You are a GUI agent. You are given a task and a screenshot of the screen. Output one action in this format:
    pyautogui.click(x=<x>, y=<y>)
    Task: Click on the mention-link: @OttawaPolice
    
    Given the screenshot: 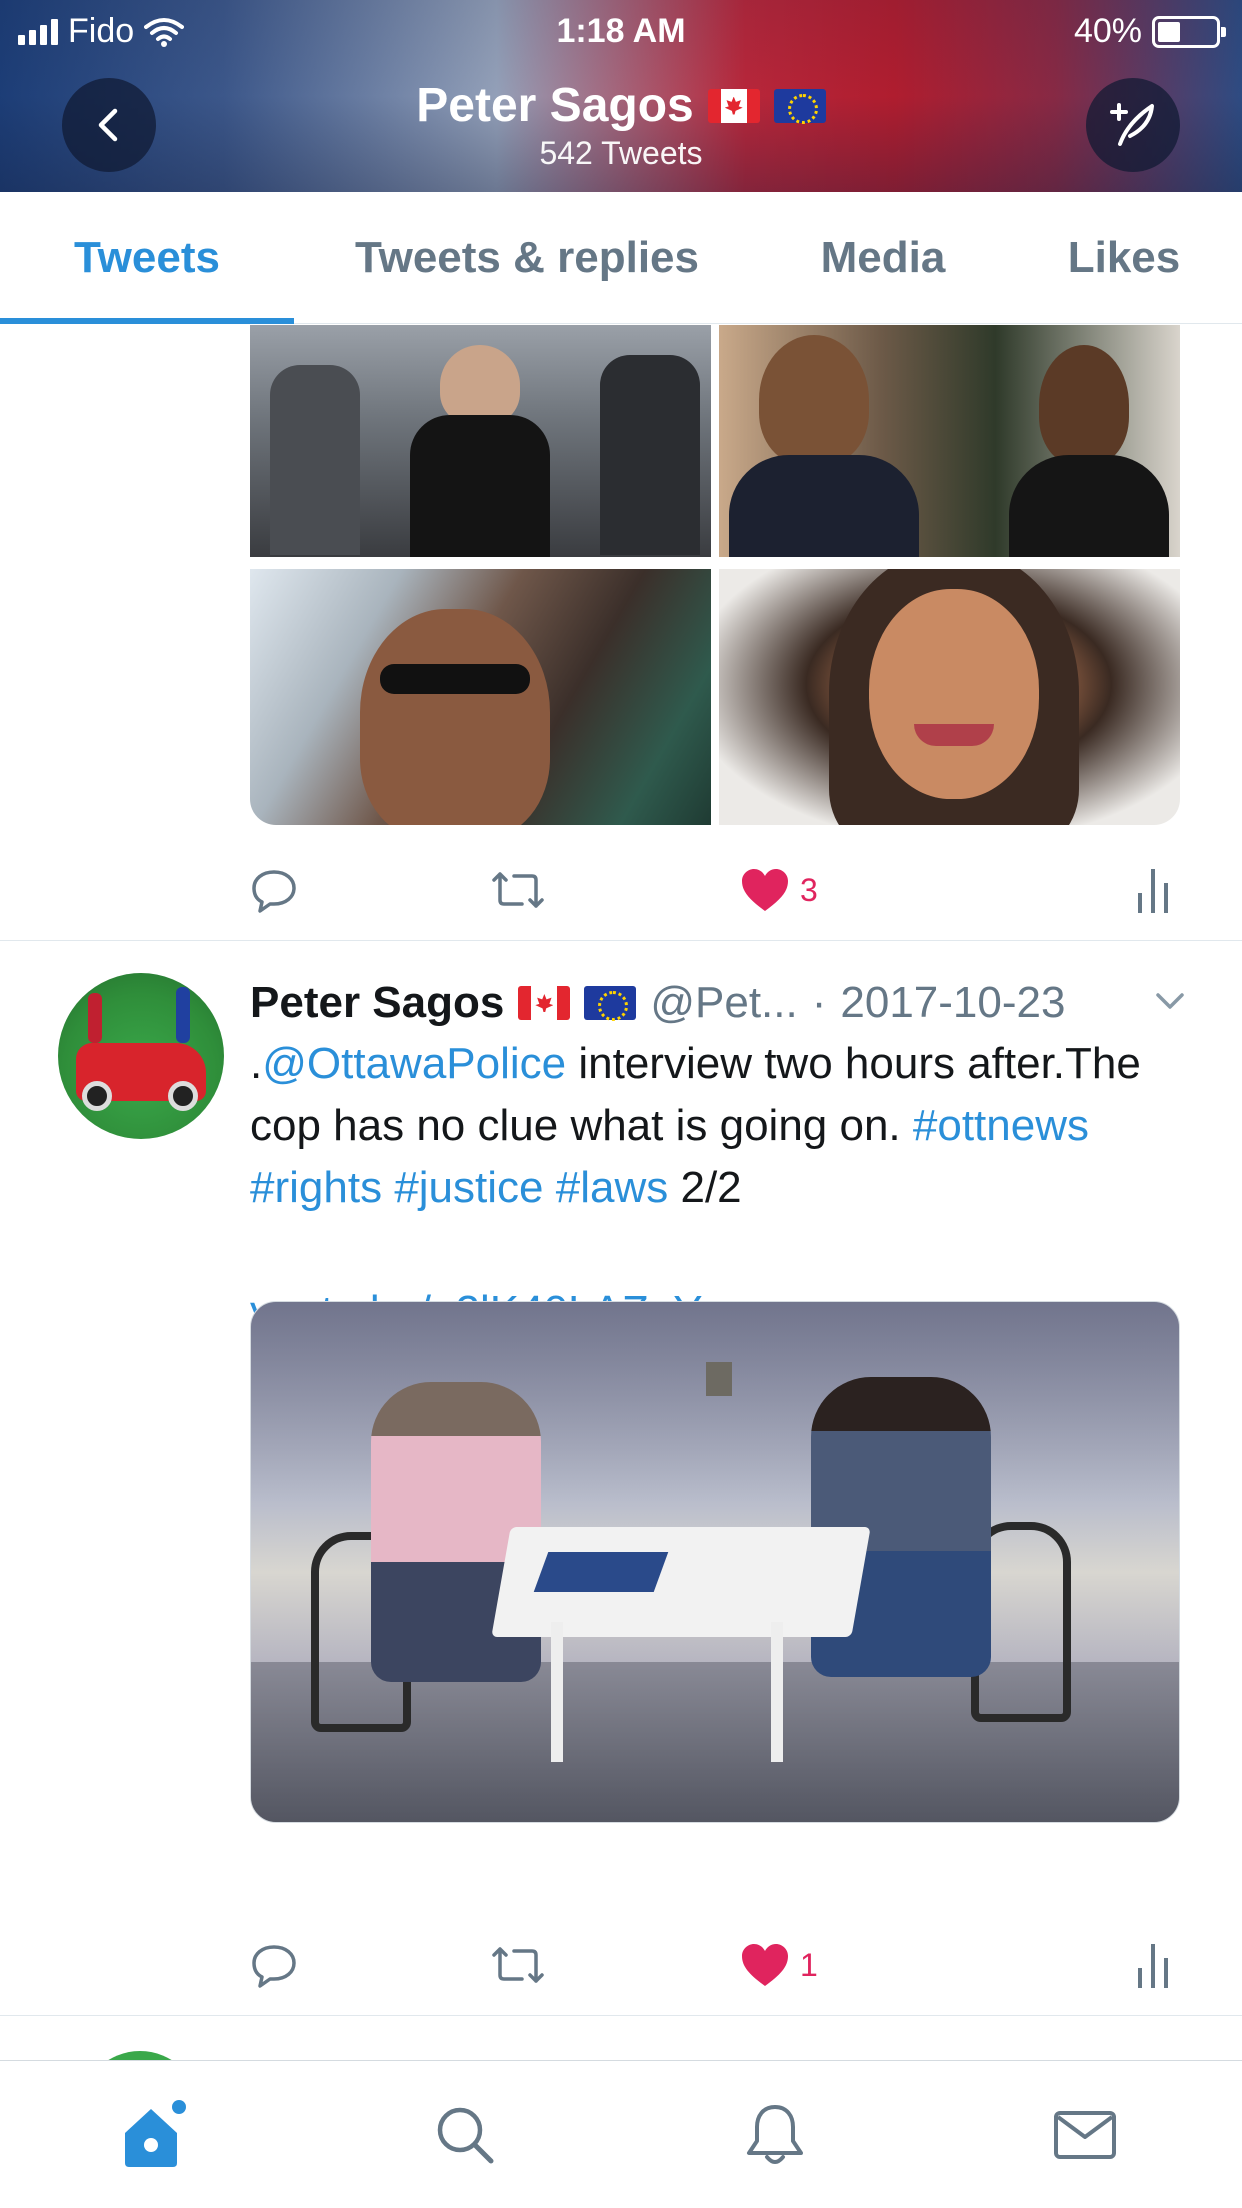 What is the action you would take?
    pyautogui.click(x=414, y=1063)
    